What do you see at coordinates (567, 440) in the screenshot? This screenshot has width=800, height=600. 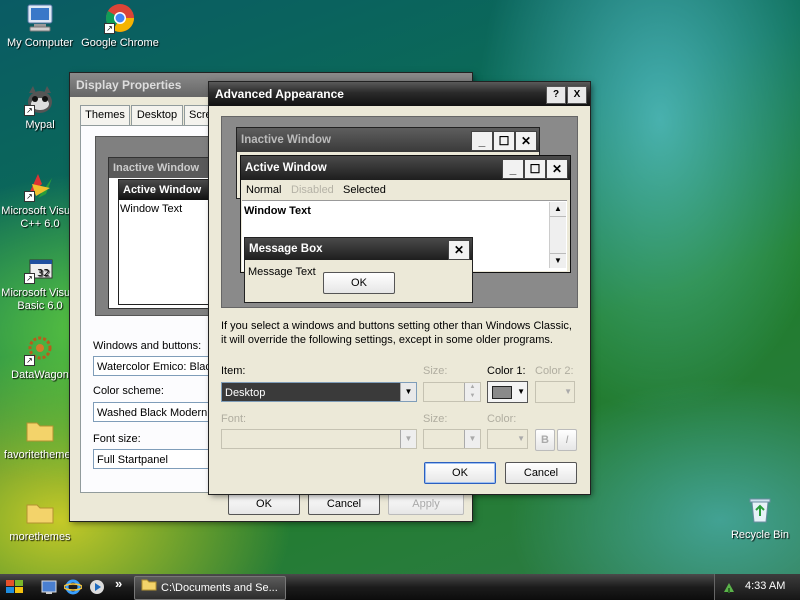 I see `italic-button: I` at bounding box center [567, 440].